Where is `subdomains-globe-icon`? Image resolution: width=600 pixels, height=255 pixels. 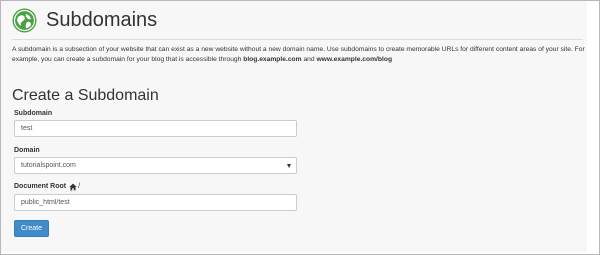
subdomains-globe-icon is located at coordinates (24, 20).